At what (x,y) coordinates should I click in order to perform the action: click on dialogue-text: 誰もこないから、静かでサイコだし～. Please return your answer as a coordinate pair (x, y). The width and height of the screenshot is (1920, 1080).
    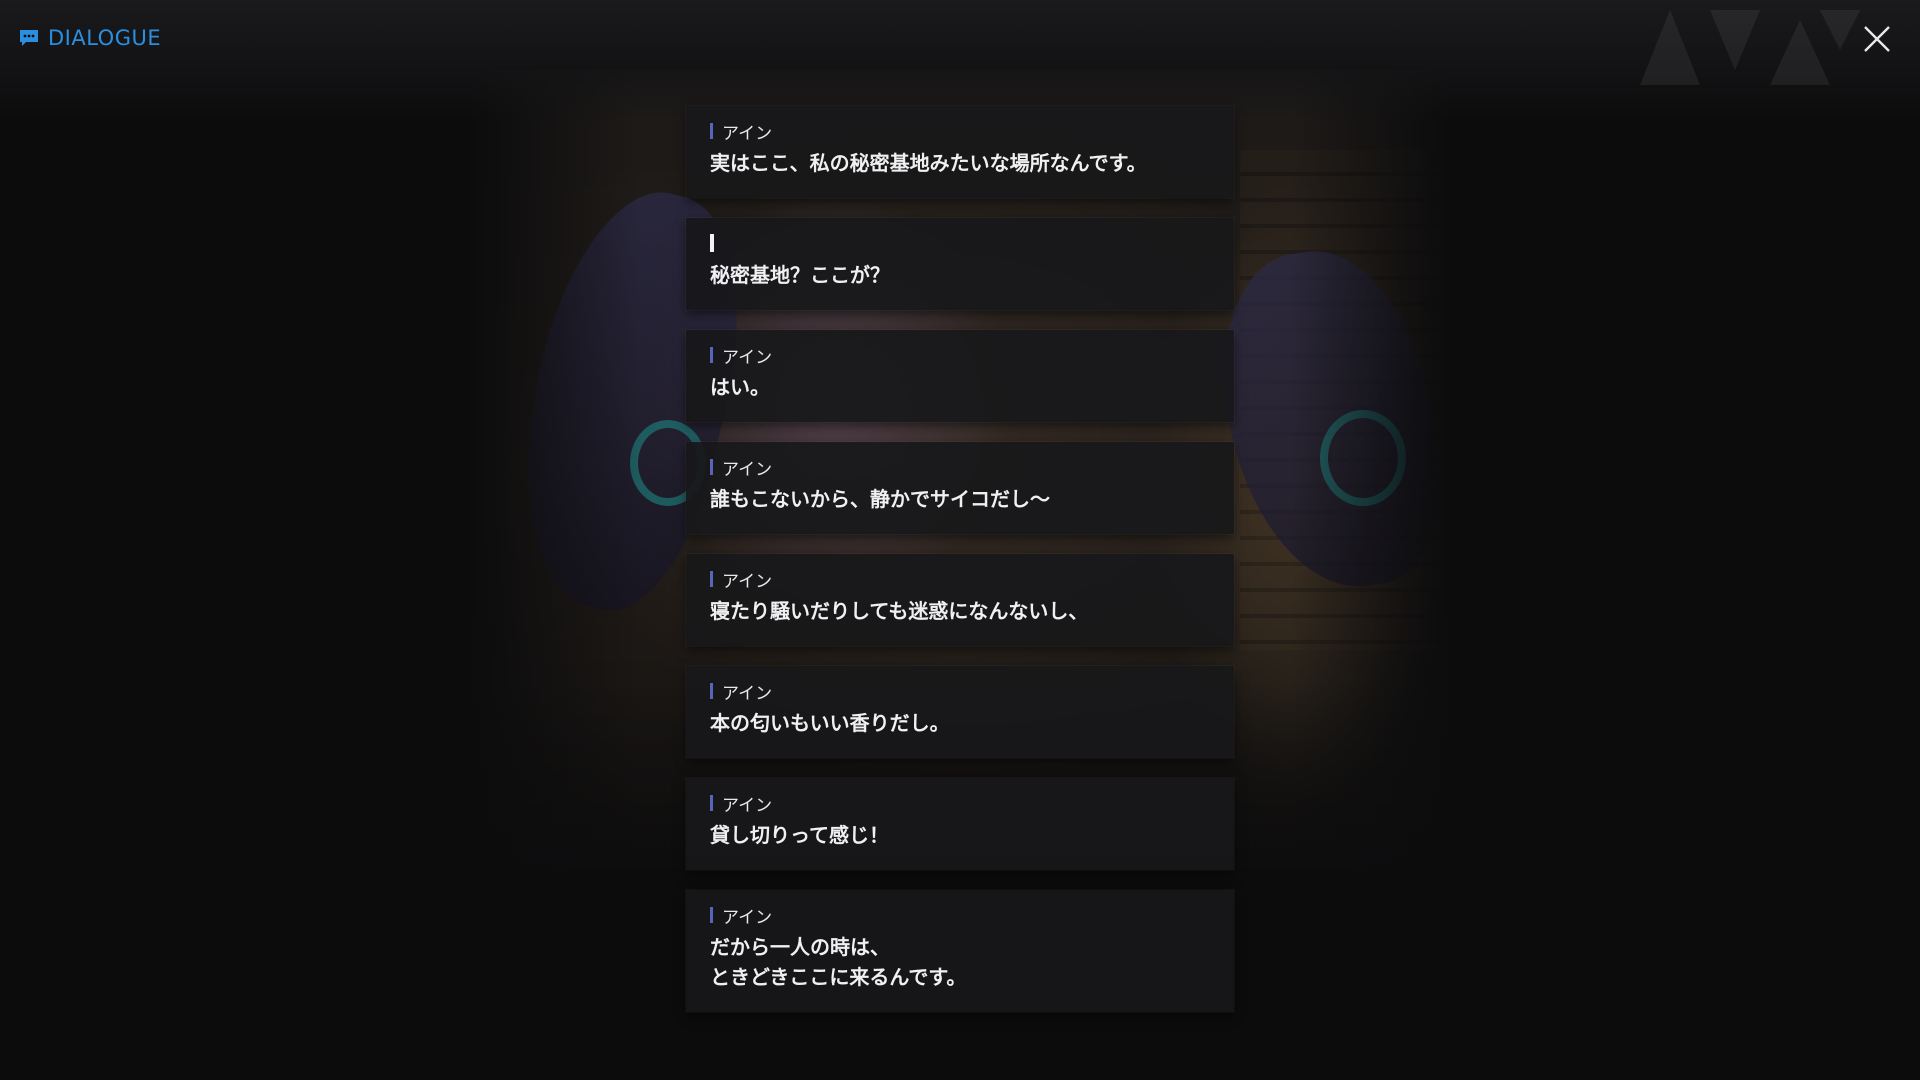
    Looking at the image, I should click on (880, 499).